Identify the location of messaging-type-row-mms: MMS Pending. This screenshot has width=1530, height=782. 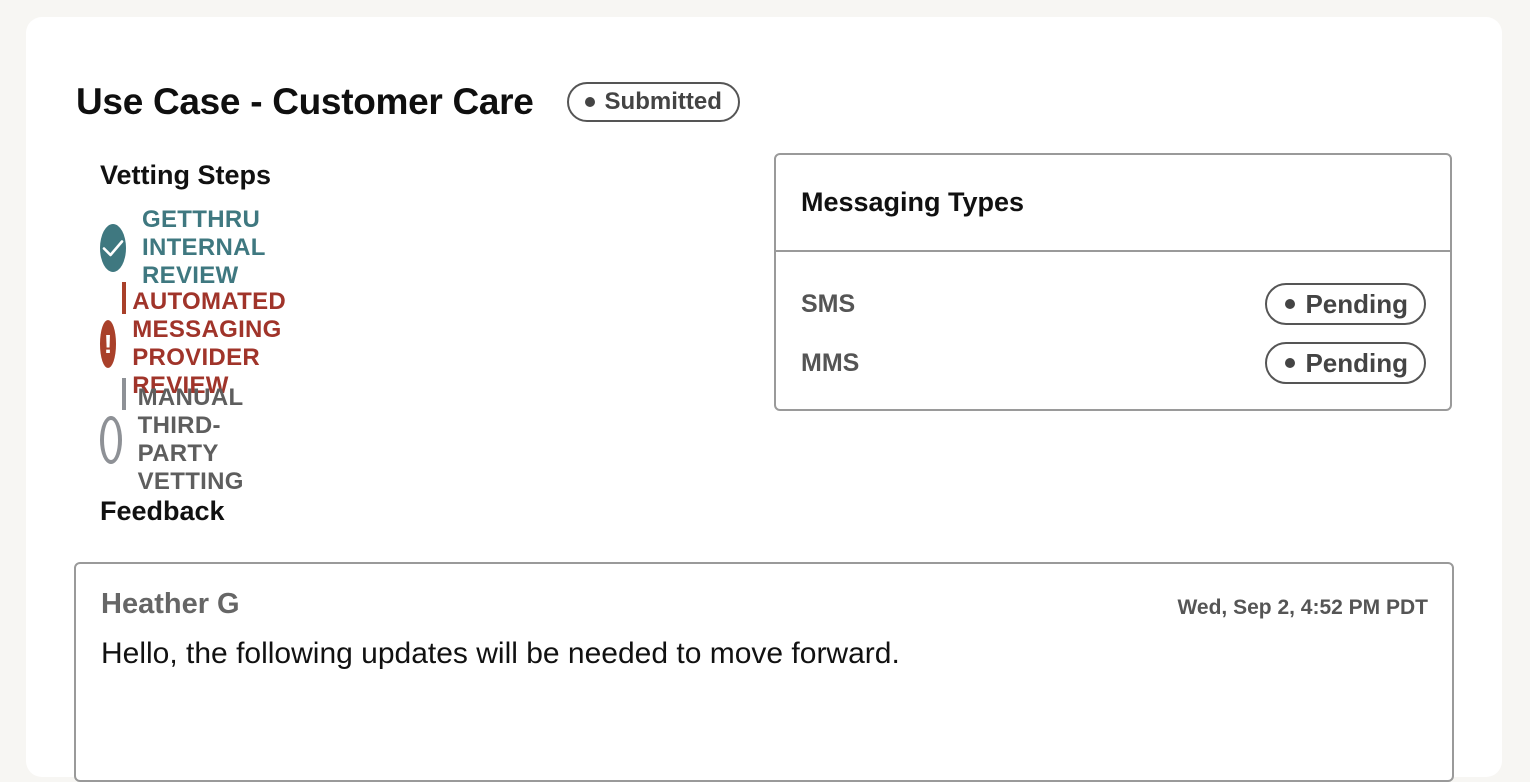
(1113, 363).